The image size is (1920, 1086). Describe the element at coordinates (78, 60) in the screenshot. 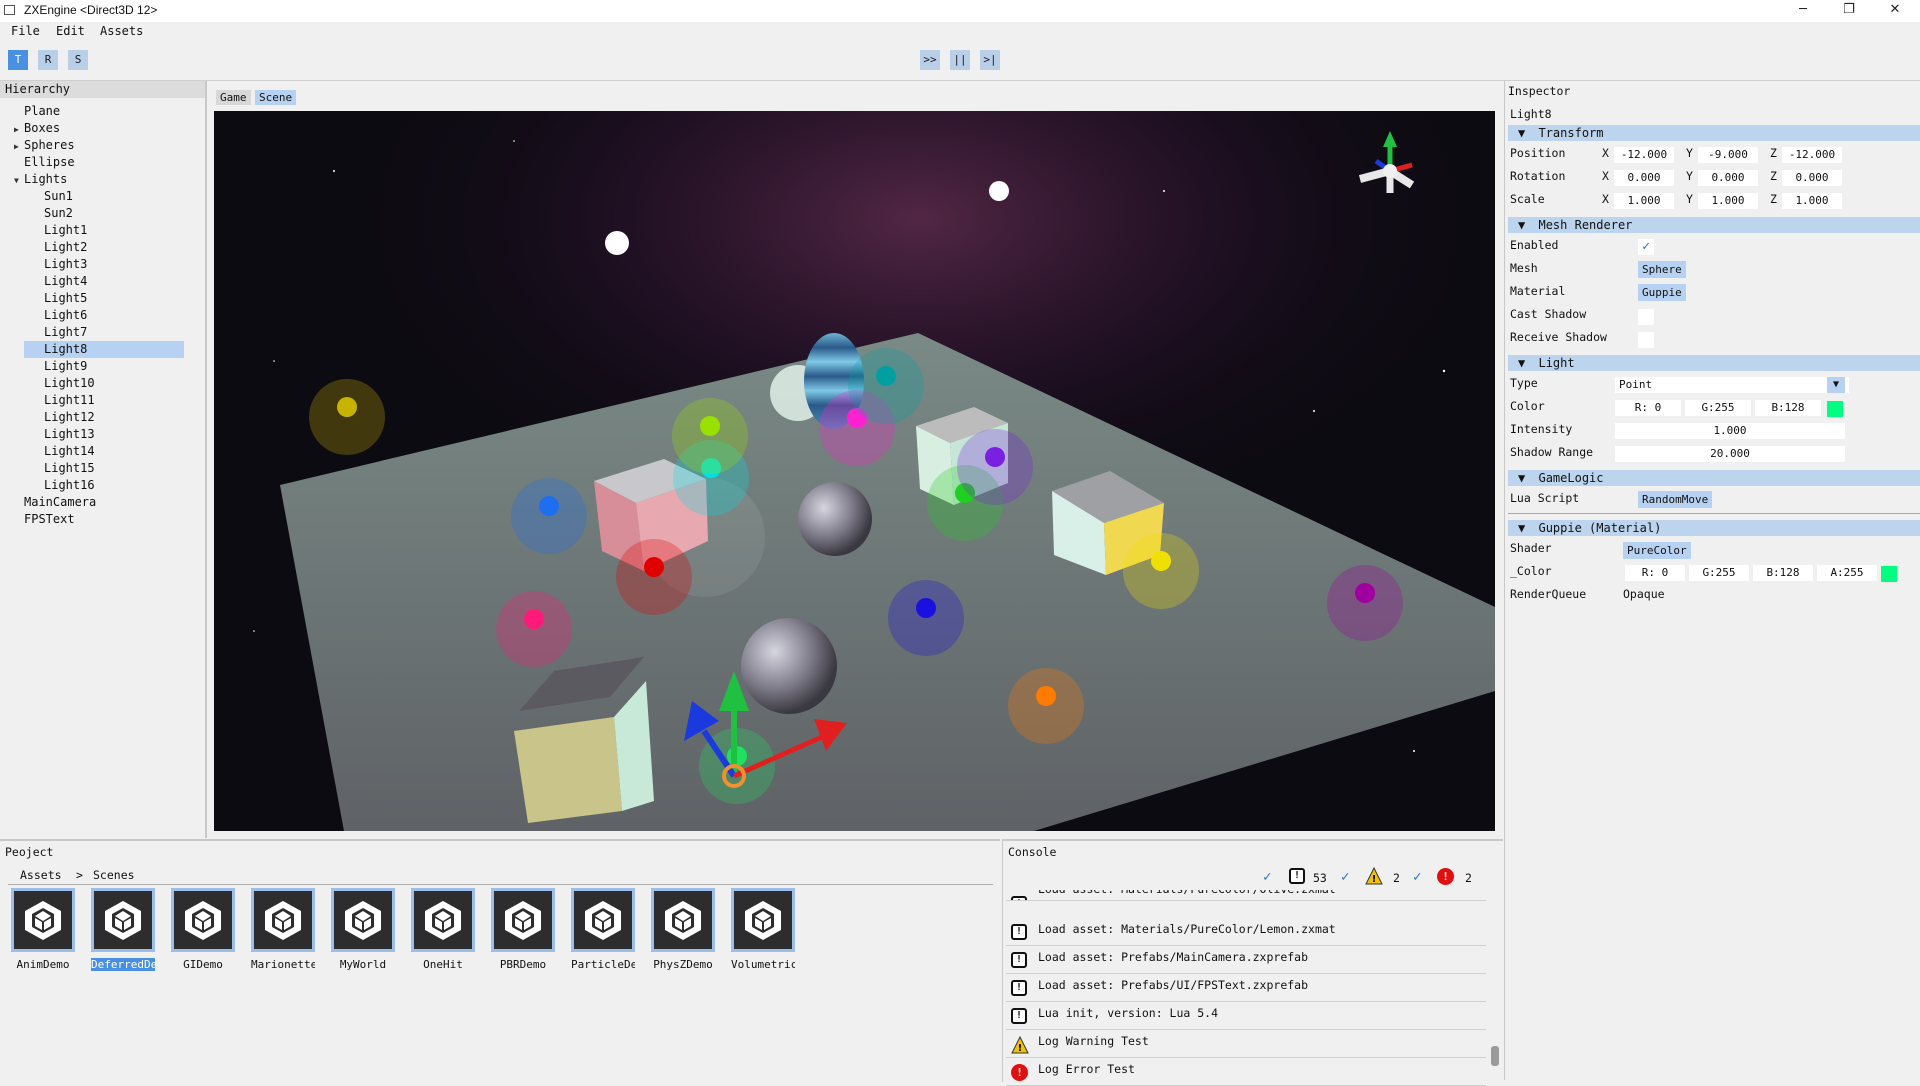

I see `scale-tool-button: S` at that location.